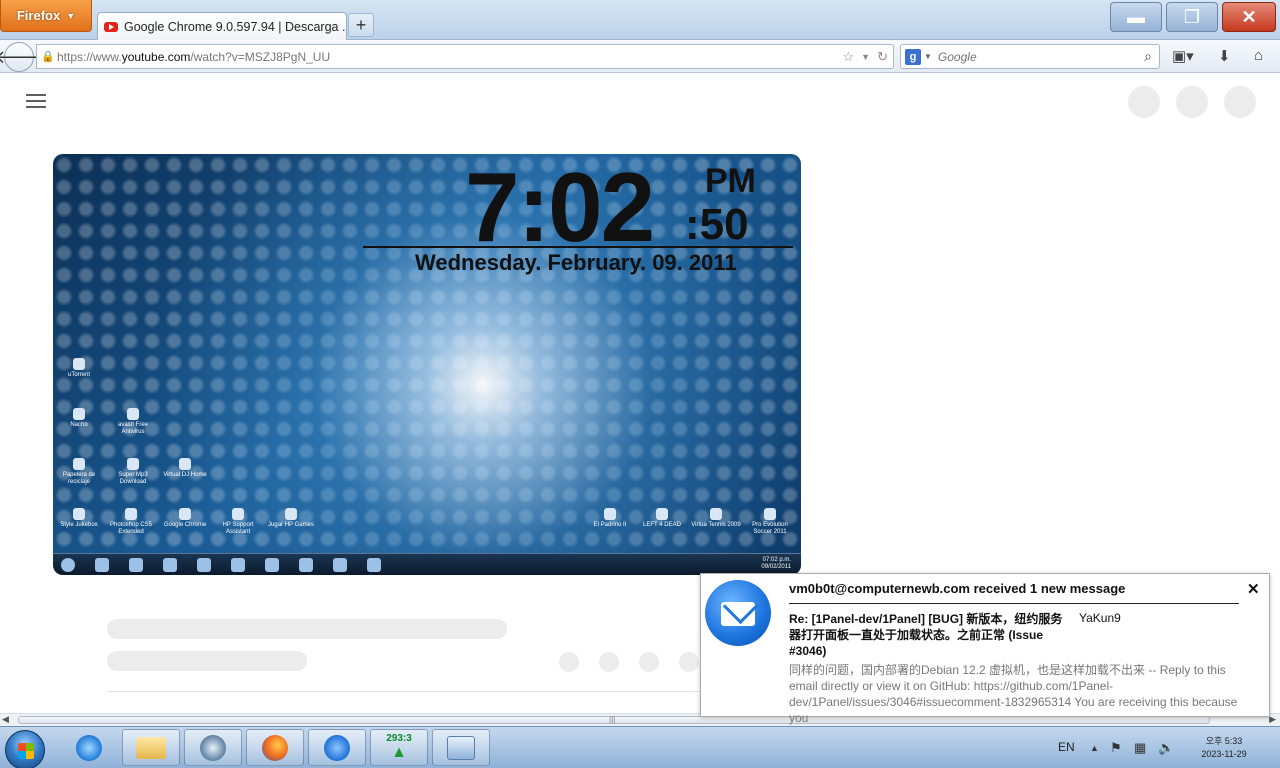  I want to click on restore-button: ❐, so click(1192, 17).